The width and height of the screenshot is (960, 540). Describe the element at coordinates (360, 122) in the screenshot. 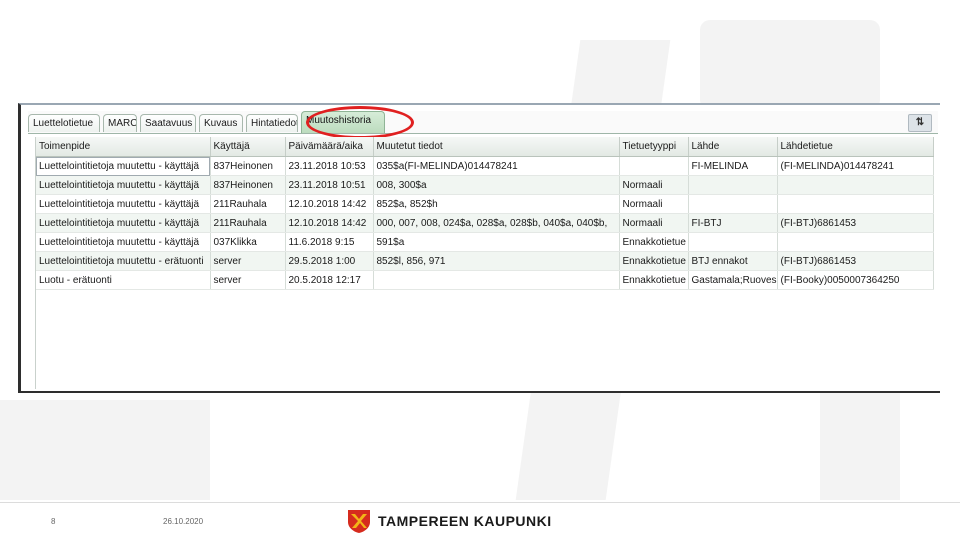

I see `highlight-ellipse` at that location.